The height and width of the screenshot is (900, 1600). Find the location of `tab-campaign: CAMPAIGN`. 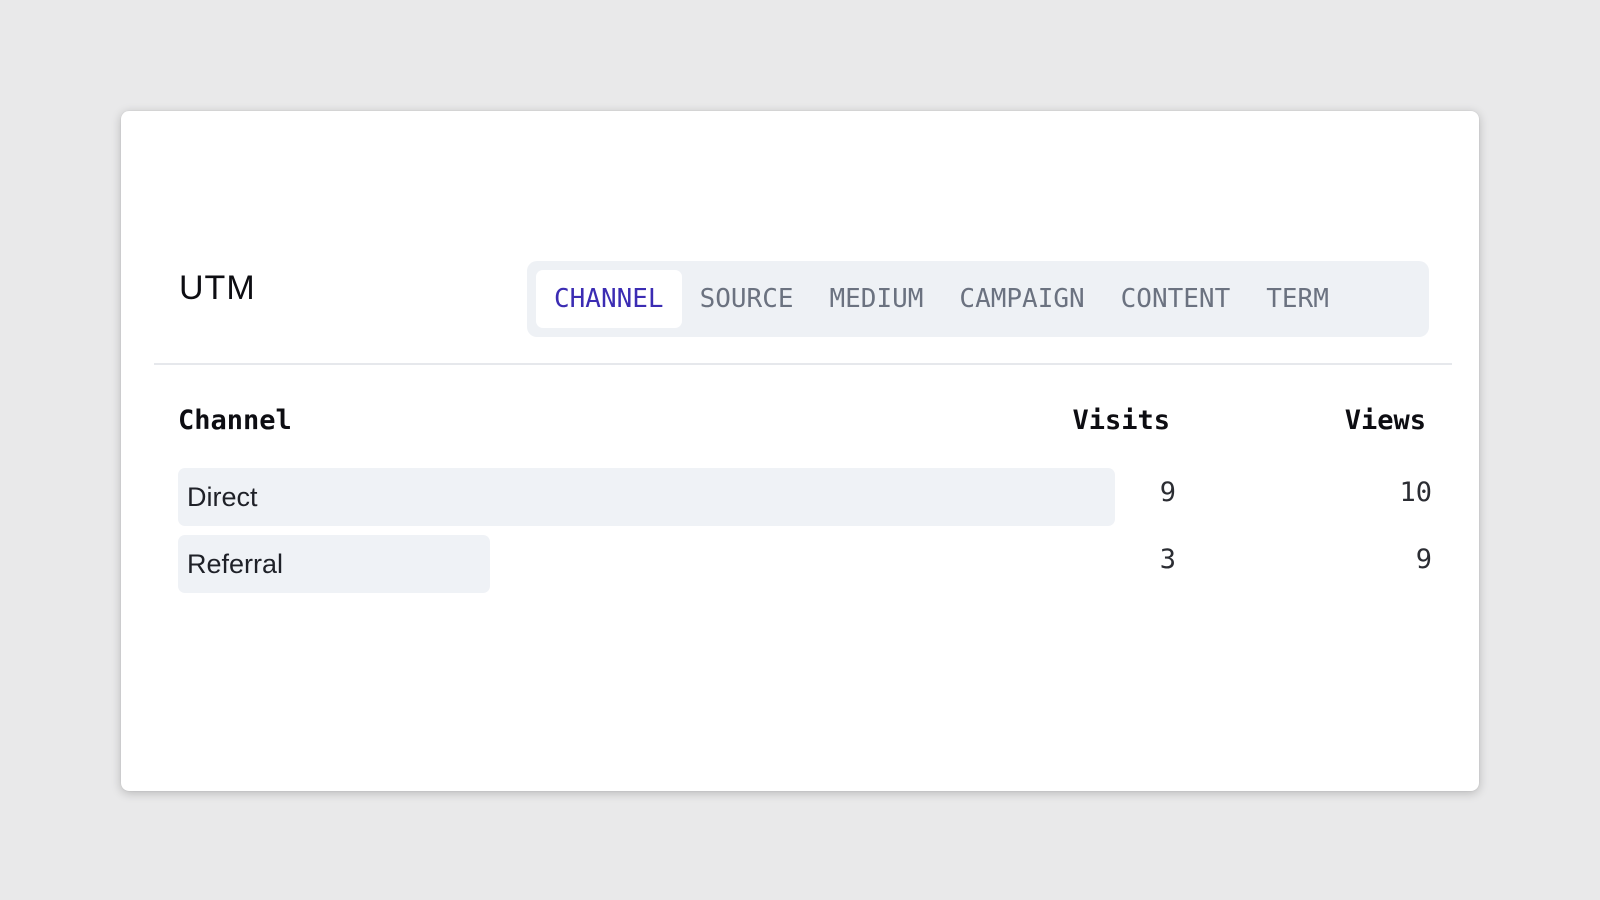

tab-campaign: CAMPAIGN is located at coordinates (1021, 299).